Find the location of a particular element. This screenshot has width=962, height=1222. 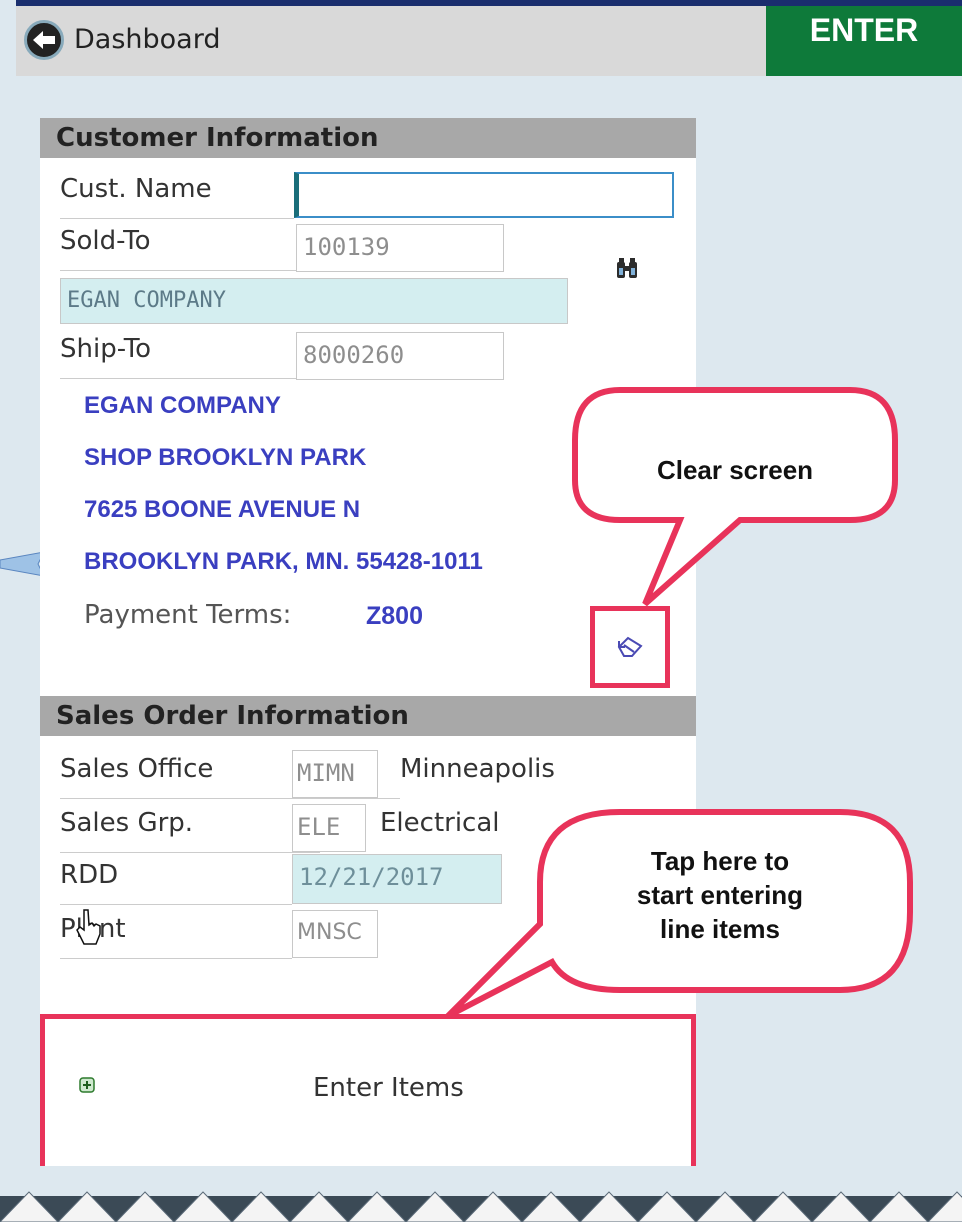

plus-icon is located at coordinates (87, 1085).